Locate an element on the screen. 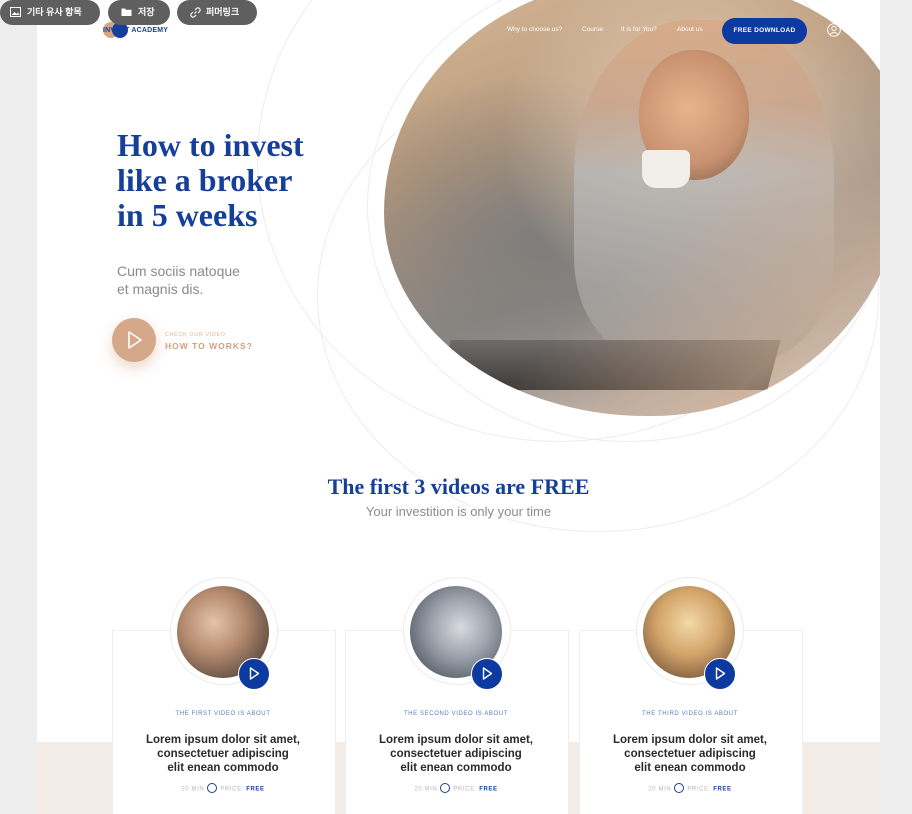 This screenshot has width=912, height=814. hero-play-button is located at coordinates (134, 340).